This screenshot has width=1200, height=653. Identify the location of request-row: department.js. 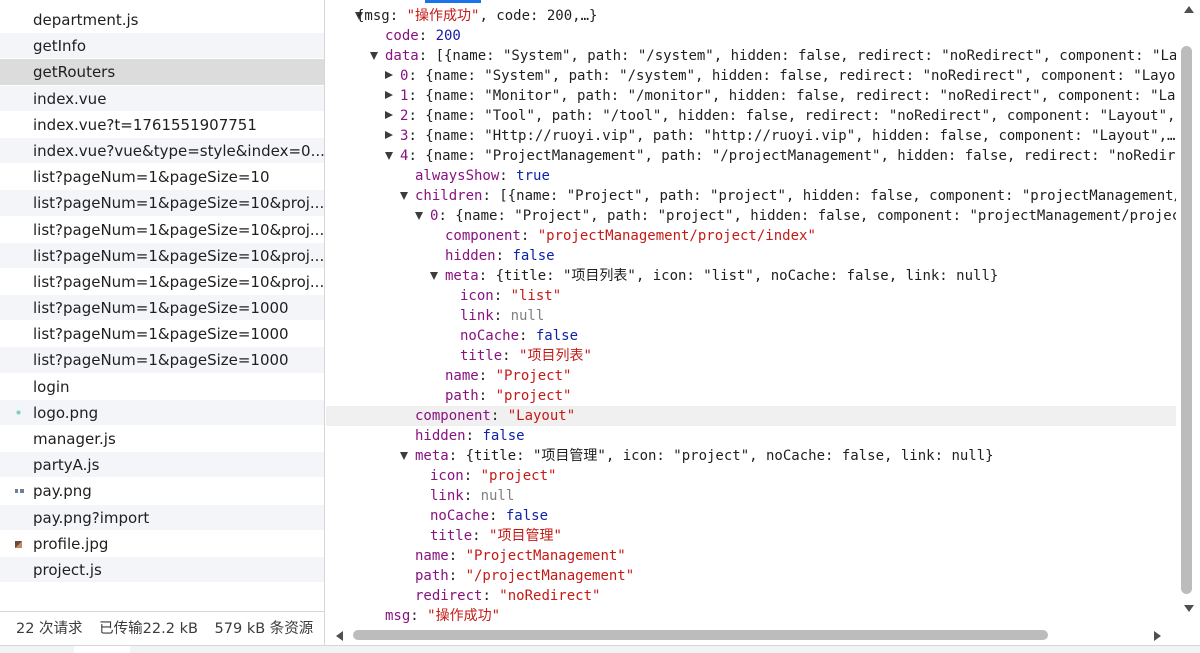
(162, 20).